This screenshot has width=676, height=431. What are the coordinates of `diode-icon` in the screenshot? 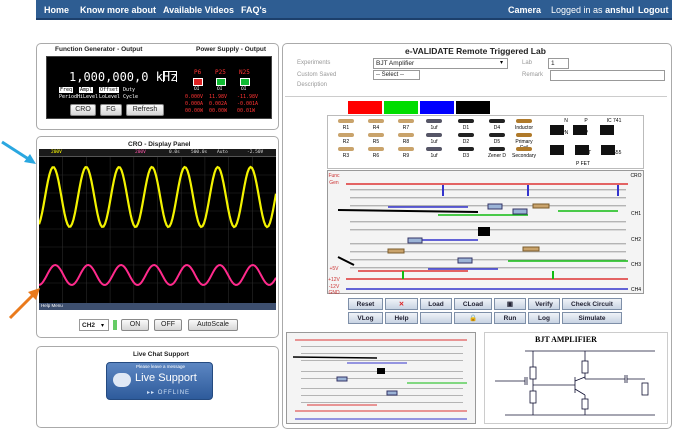 It's located at (497, 121).